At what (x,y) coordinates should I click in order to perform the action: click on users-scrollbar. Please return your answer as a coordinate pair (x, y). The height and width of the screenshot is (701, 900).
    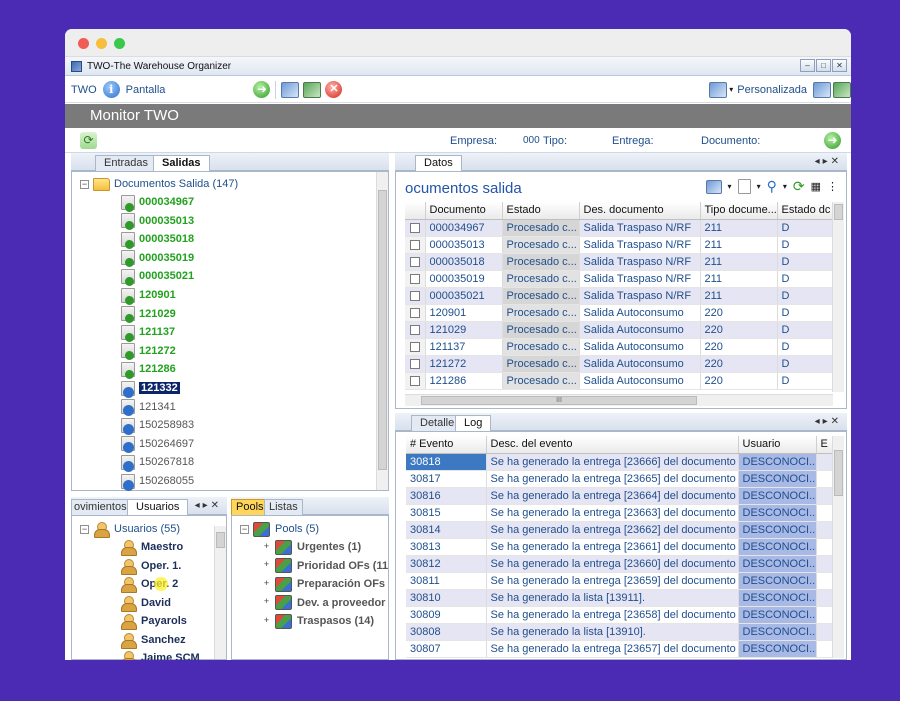
    Looking at the image, I should click on (220, 592).